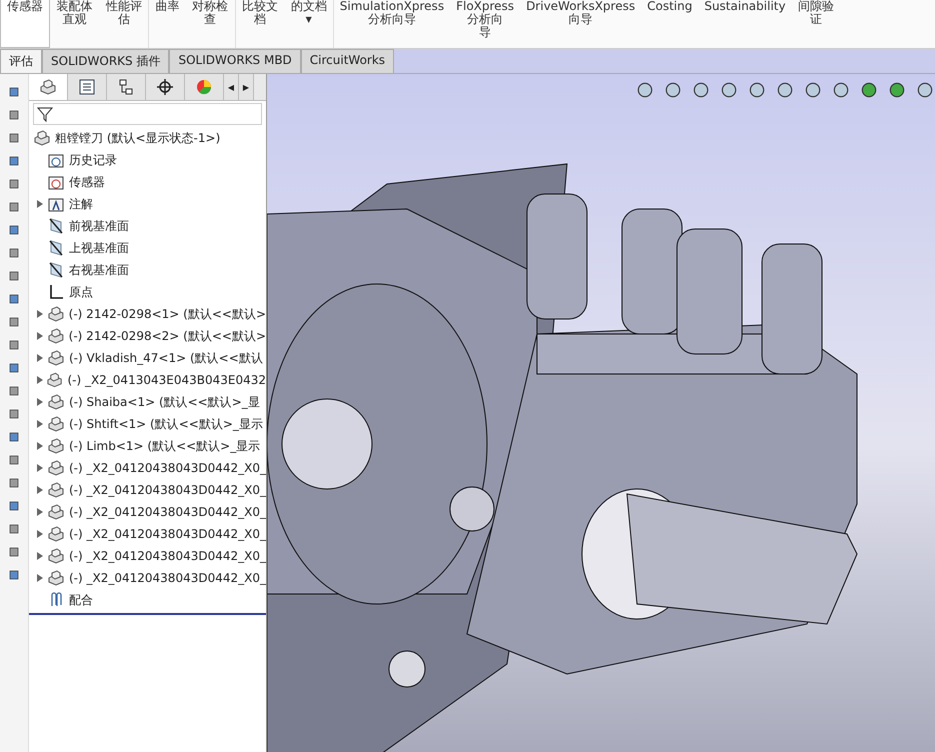  Describe the element at coordinates (309, 24) in the screenshot. I see `ribbon-button: 的文档 ▼` at that location.